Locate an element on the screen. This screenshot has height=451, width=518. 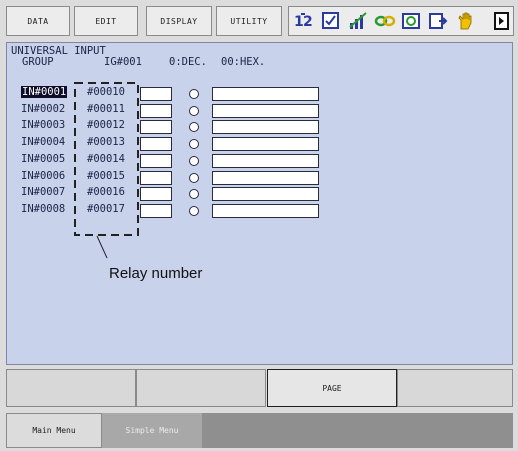
edit-menu-button: EDIT is located at coordinates (106, 21).